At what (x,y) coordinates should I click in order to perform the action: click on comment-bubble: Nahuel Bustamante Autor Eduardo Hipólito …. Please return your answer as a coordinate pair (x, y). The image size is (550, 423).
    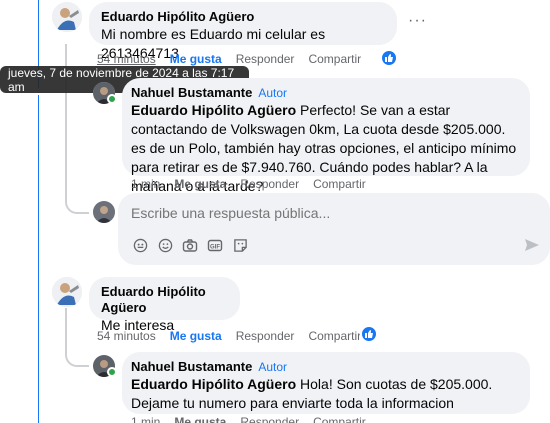
    Looking at the image, I should click on (326, 383).